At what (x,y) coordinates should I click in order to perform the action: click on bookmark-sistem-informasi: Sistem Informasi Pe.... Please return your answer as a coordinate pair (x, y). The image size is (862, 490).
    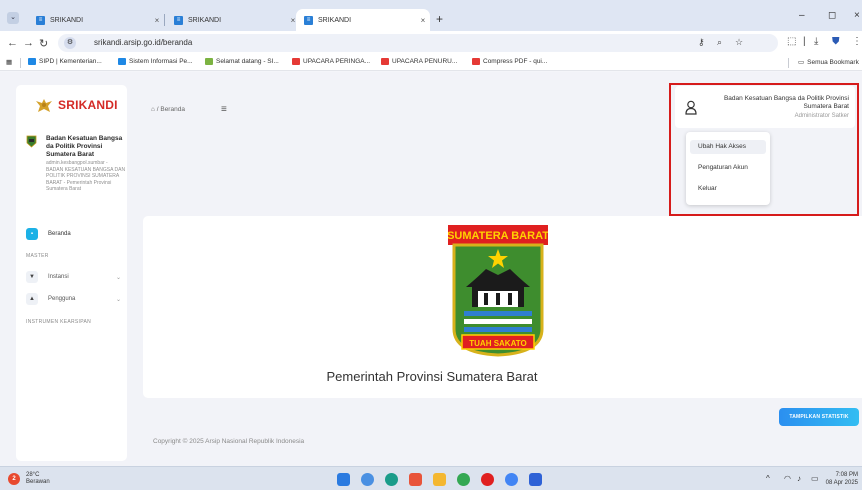
    Looking at the image, I should click on (155, 61).